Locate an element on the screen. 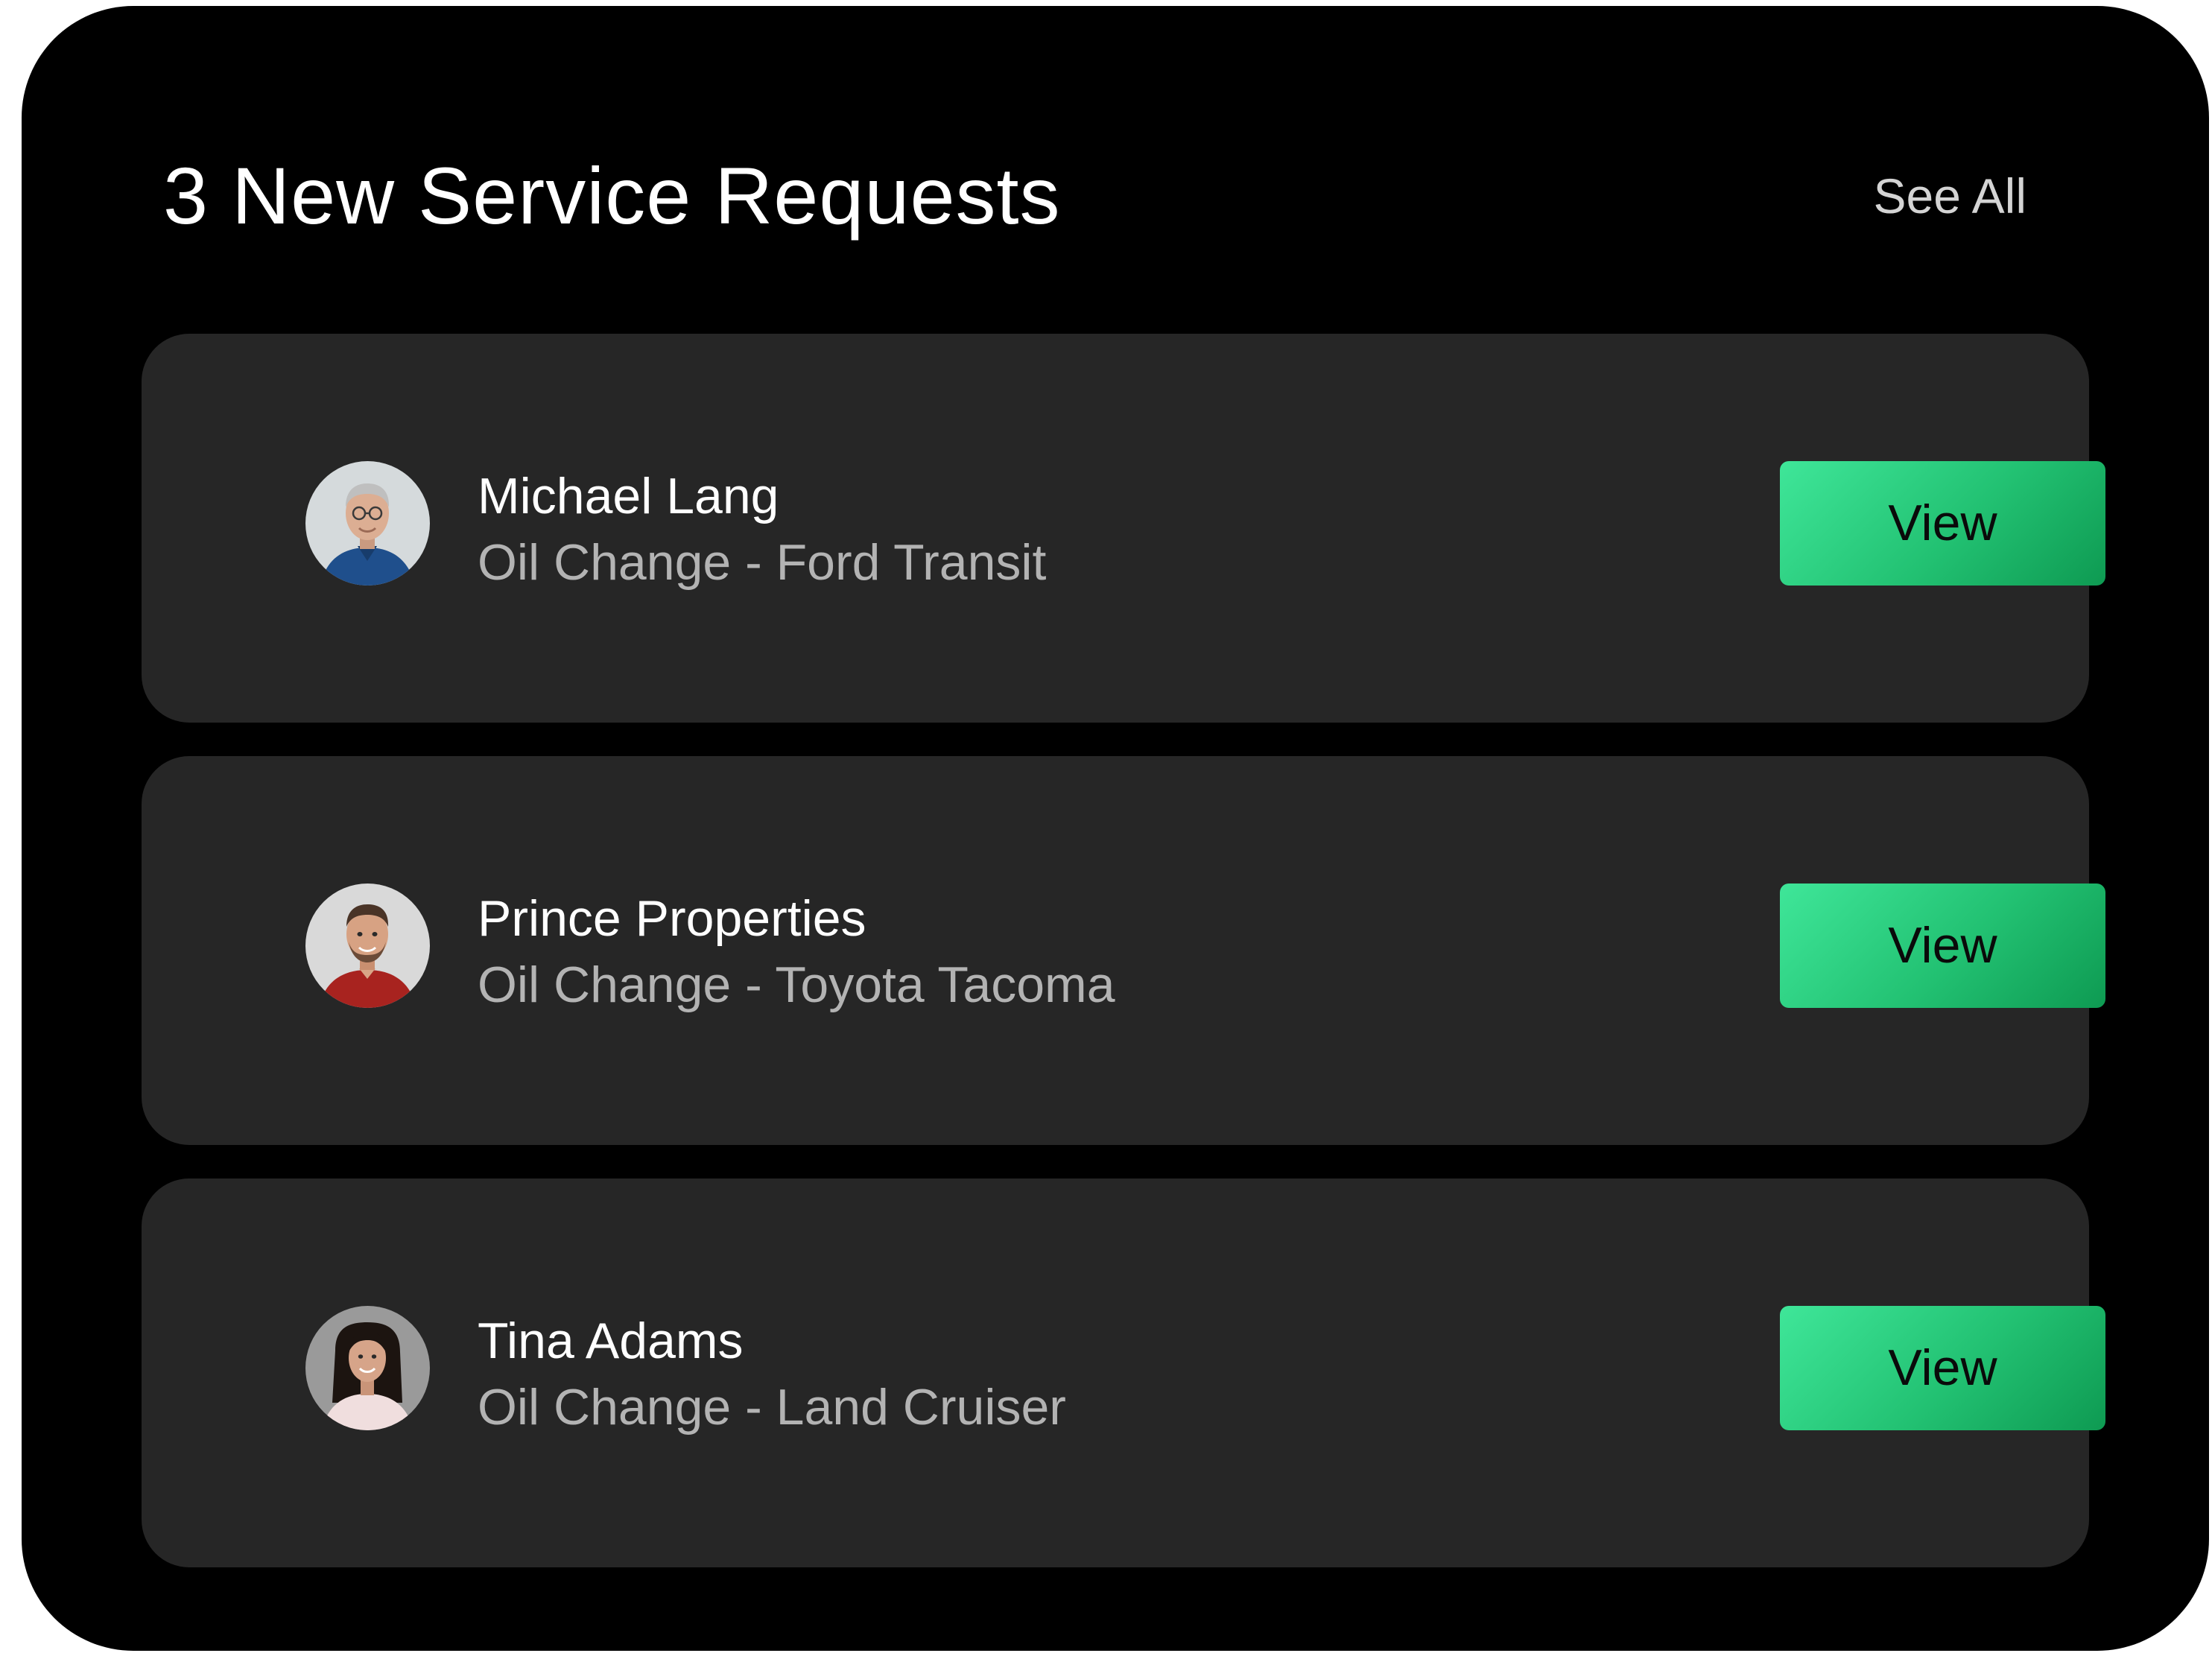 The image size is (2212, 1656). requester-name: Prince Properties is located at coordinates (672, 918).